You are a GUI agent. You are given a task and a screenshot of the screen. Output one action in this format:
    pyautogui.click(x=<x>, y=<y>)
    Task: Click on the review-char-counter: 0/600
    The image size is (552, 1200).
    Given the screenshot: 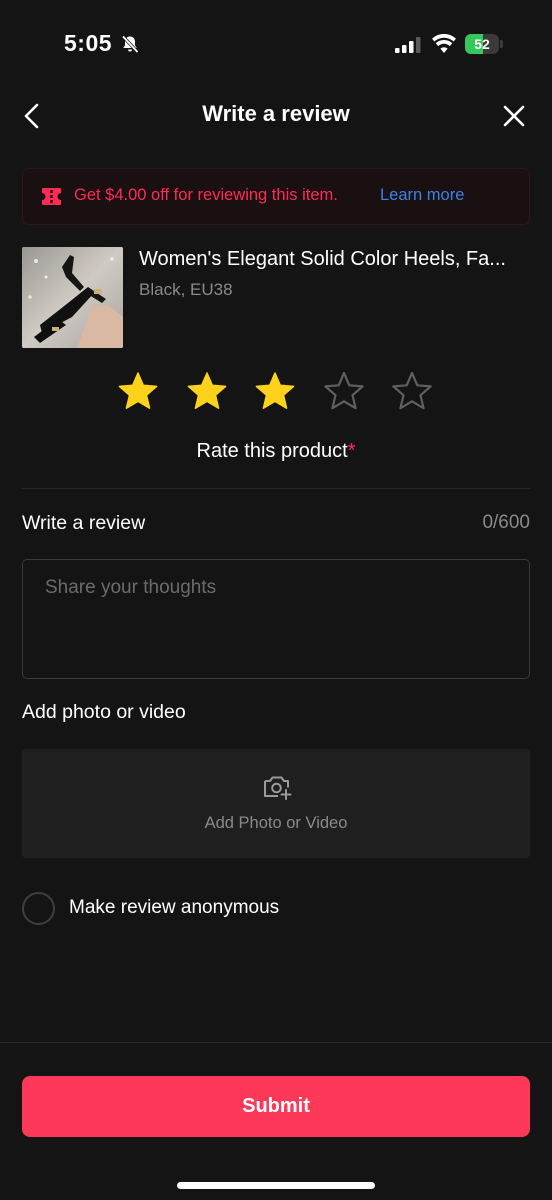 What is the action you would take?
    pyautogui.click(x=506, y=522)
    